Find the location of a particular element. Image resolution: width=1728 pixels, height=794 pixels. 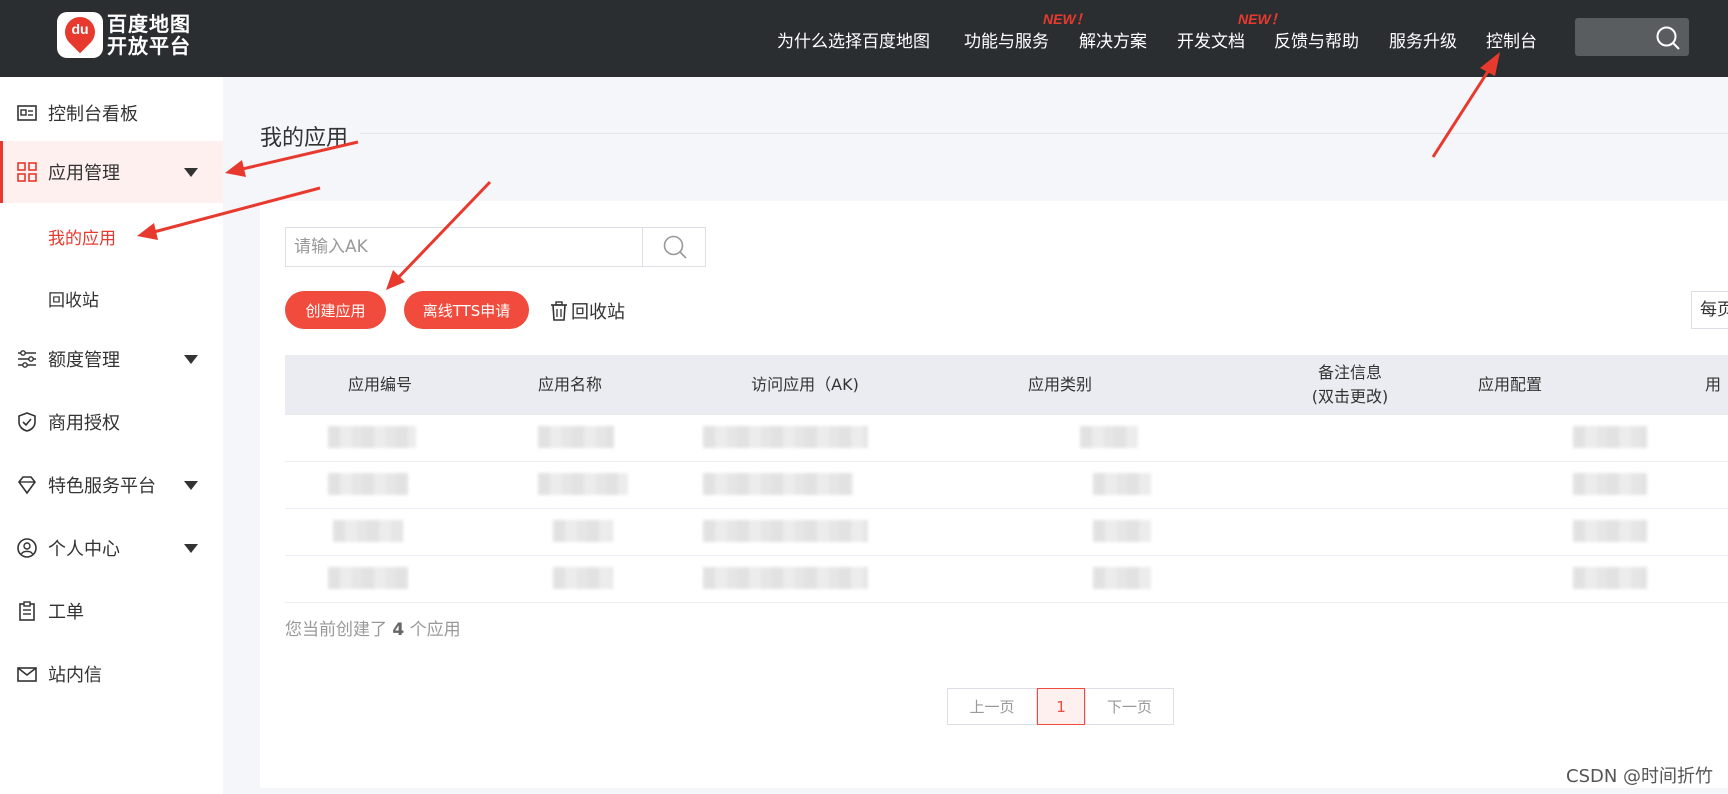

create-app-button: 创建应用 is located at coordinates (335, 310).